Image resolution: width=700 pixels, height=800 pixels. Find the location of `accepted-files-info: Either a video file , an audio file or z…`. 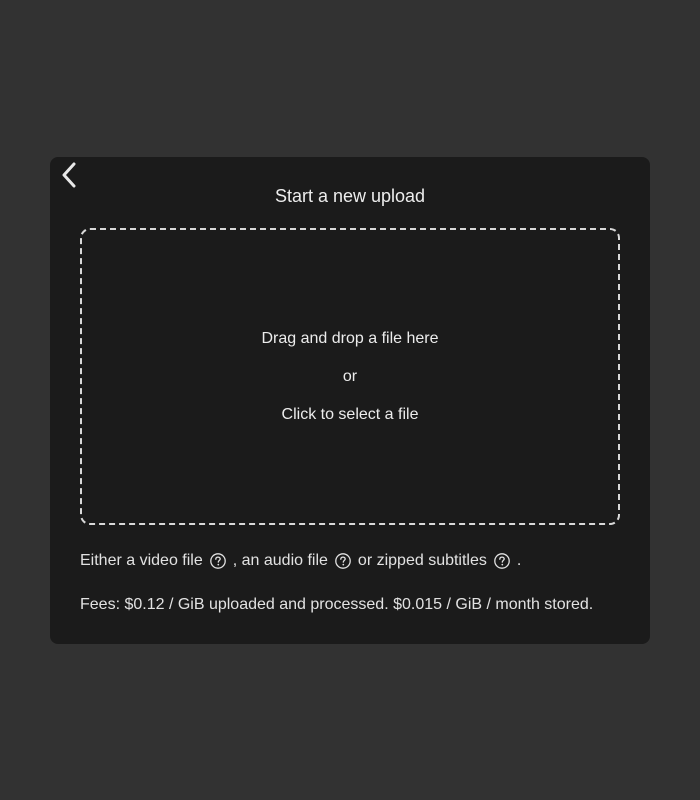

accepted-files-info: Either a video file , an audio file or z… is located at coordinates (300, 561).